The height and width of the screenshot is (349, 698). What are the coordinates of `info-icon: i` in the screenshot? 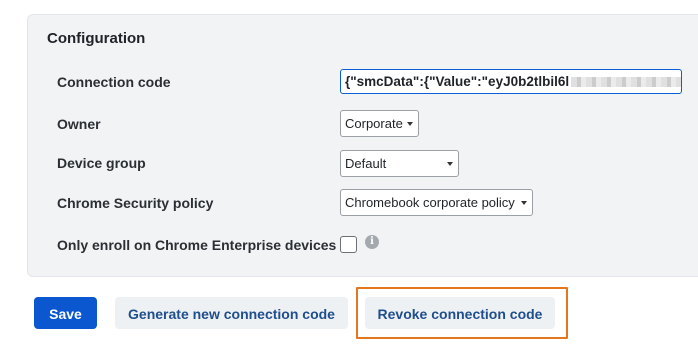 It's located at (372, 242).